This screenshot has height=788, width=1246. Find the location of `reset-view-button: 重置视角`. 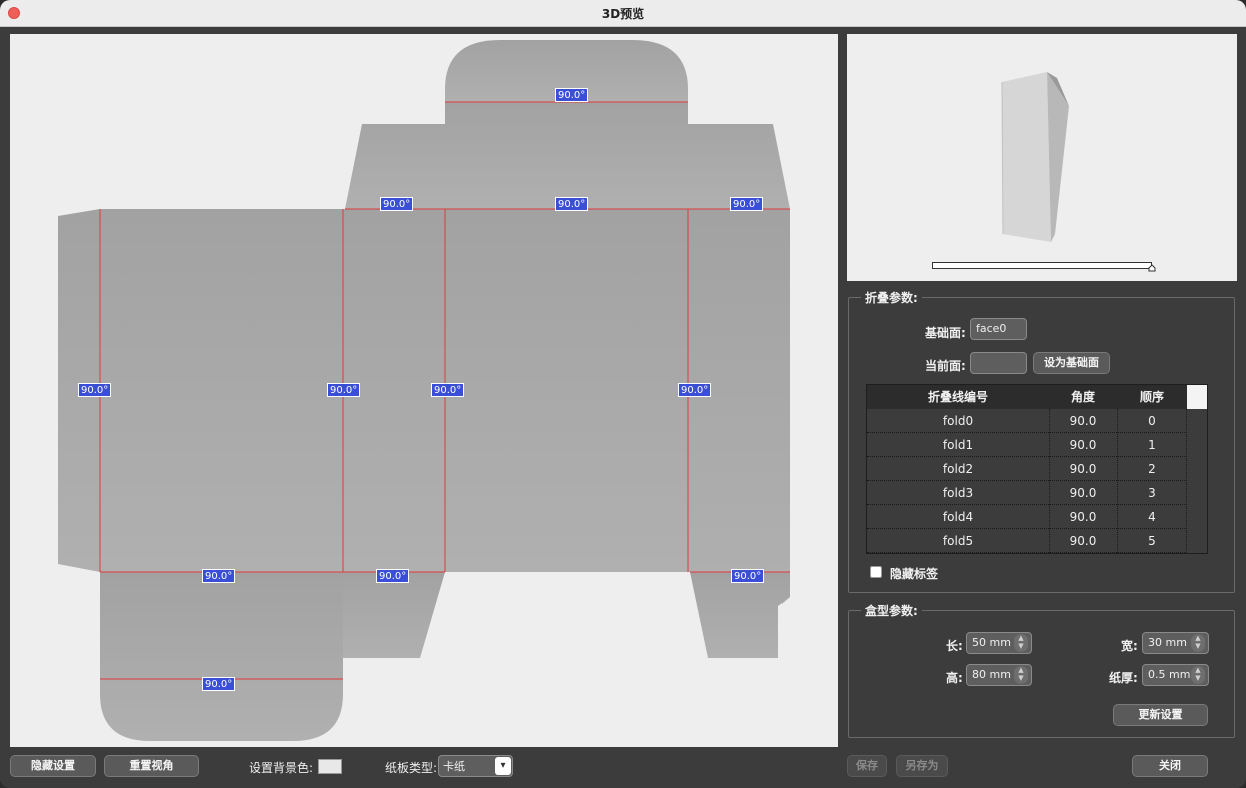

reset-view-button: 重置视角 is located at coordinates (151, 766).